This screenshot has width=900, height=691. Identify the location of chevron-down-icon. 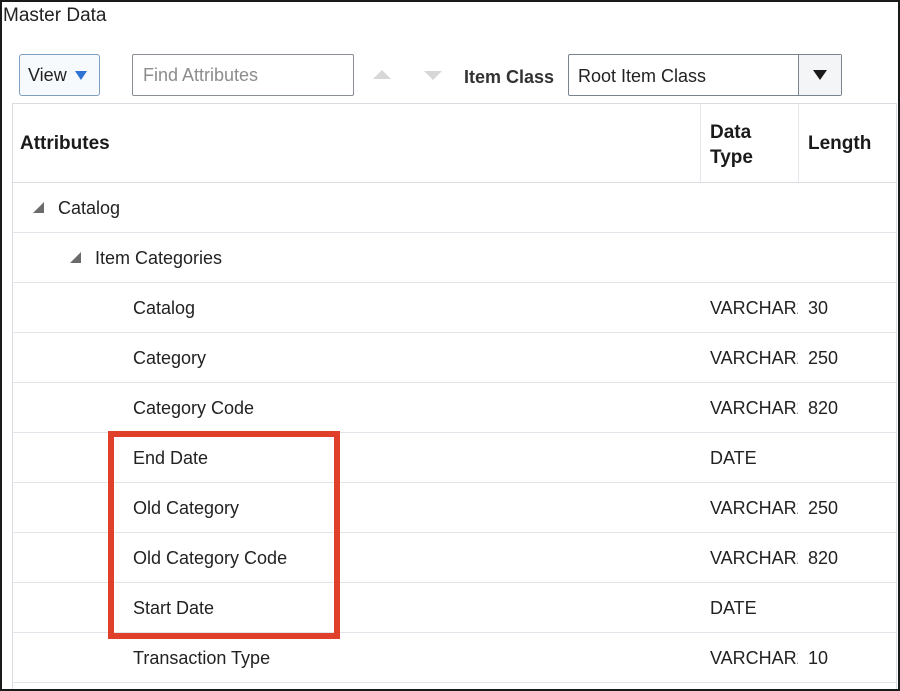
(80, 75).